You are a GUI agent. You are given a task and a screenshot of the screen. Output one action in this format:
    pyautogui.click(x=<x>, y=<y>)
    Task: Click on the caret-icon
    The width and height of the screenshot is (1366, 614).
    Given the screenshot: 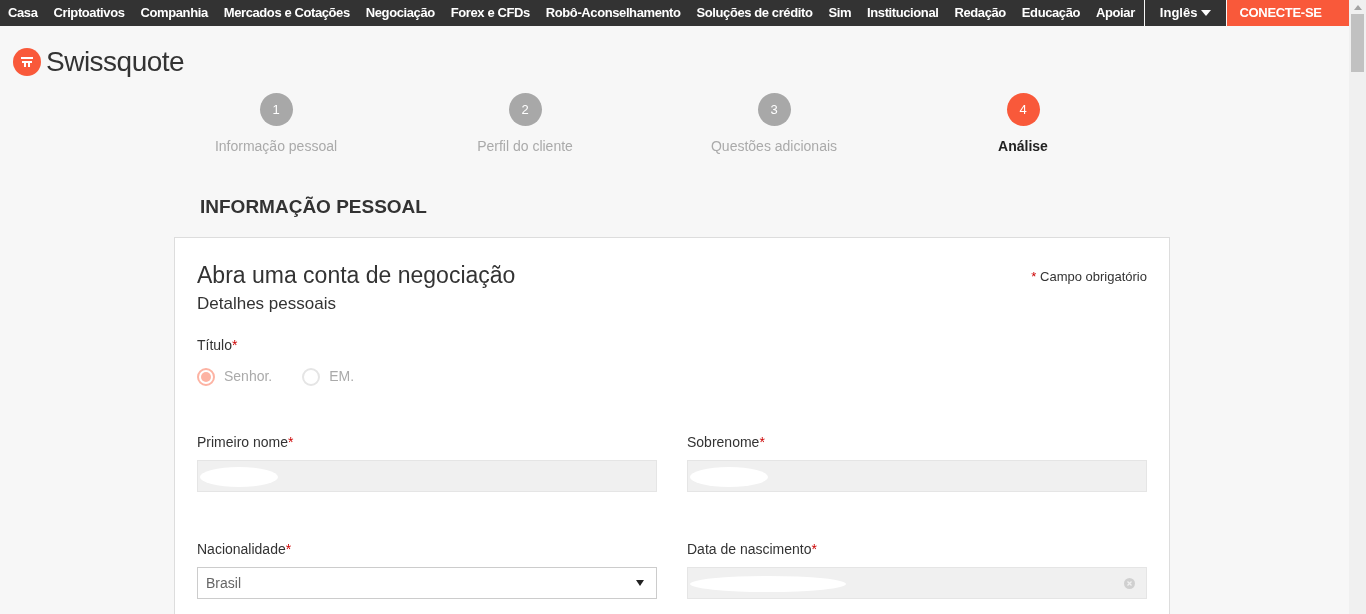 What is the action you would take?
    pyautogui.click(x=1206, y=13)
    